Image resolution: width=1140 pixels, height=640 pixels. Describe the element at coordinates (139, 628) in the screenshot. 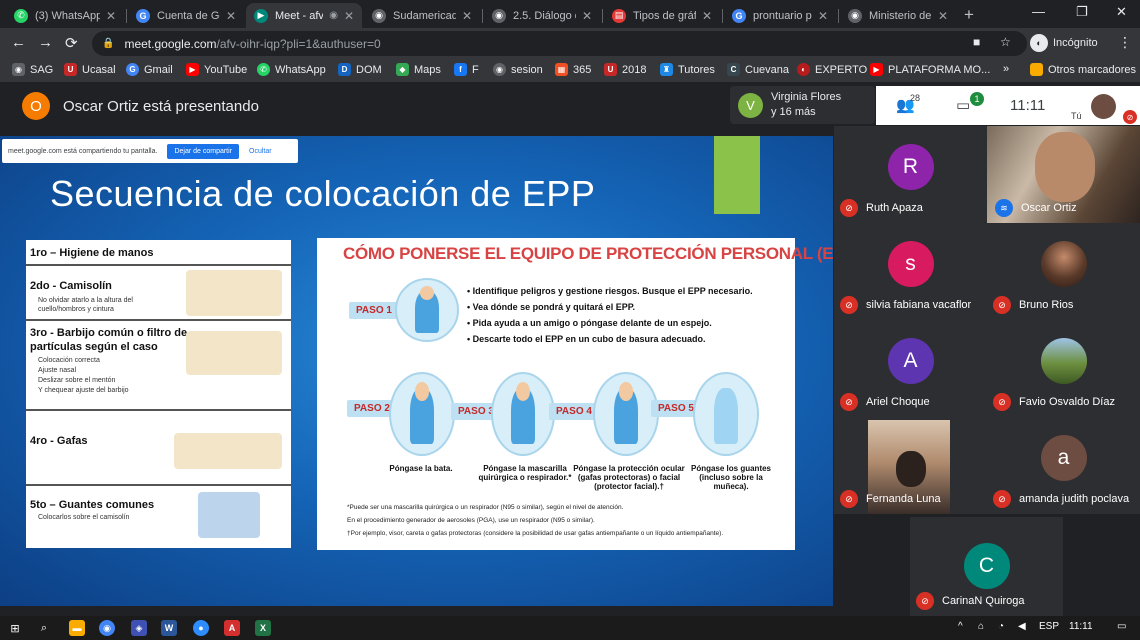

I see `app-icon: ◈` at that location.